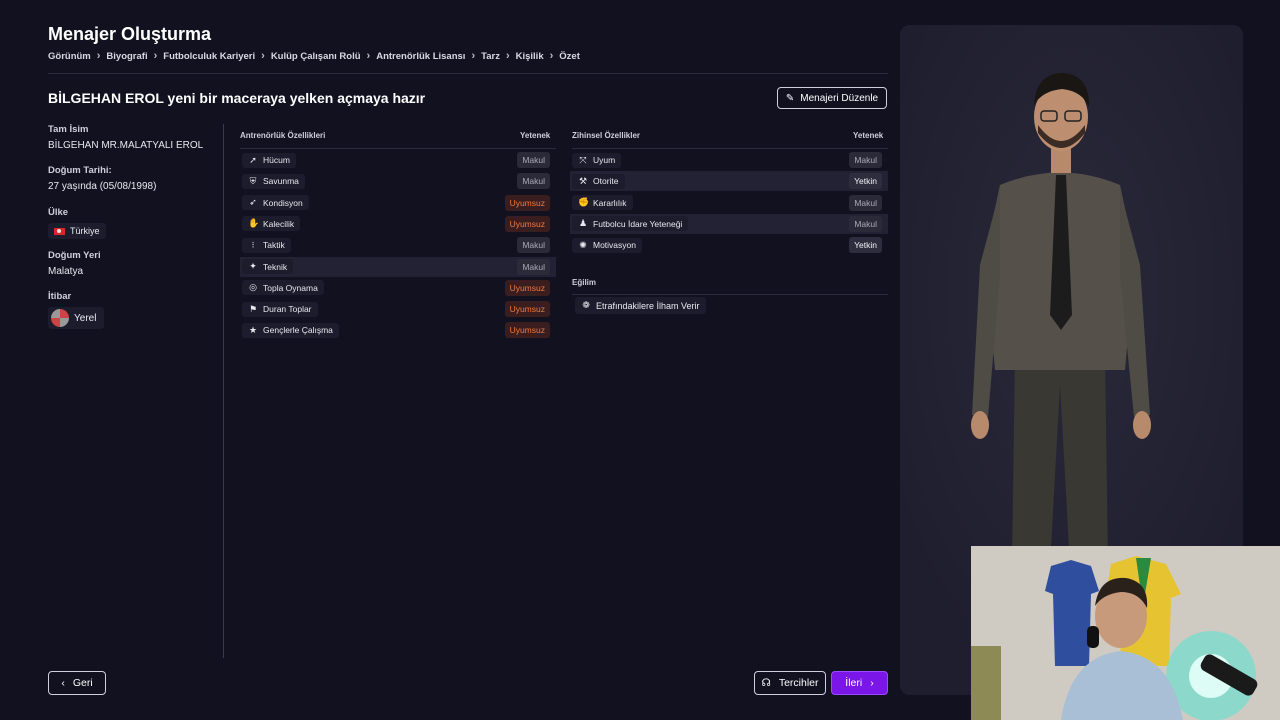 The width and height of the screenshot is (1280, 720). What do you see at coordinates (253, 287) in the screenshot?
I see `ball-control-icon: ◎` at bounding box center [253, 287].